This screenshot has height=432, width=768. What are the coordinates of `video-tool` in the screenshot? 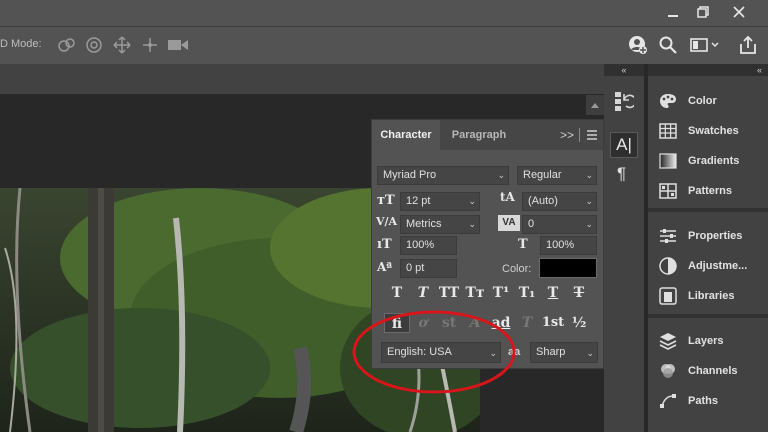 It's located at (178, 45).